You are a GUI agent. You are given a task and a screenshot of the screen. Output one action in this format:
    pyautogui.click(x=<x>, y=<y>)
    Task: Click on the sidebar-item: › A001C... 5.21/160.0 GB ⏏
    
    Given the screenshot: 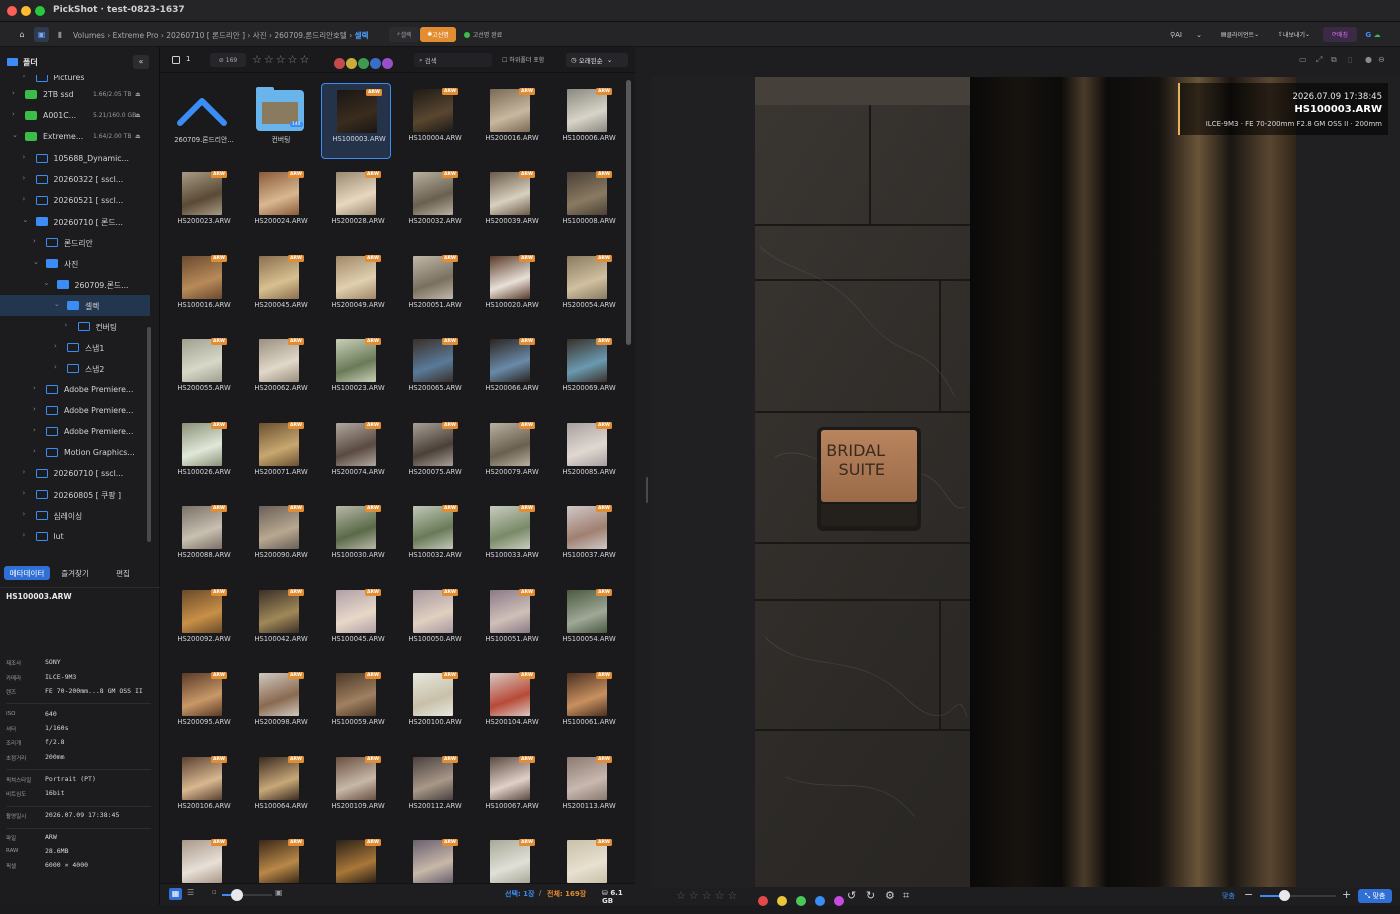 What is the action you would take?
    pyautogui.click(x=75, y=115)
    